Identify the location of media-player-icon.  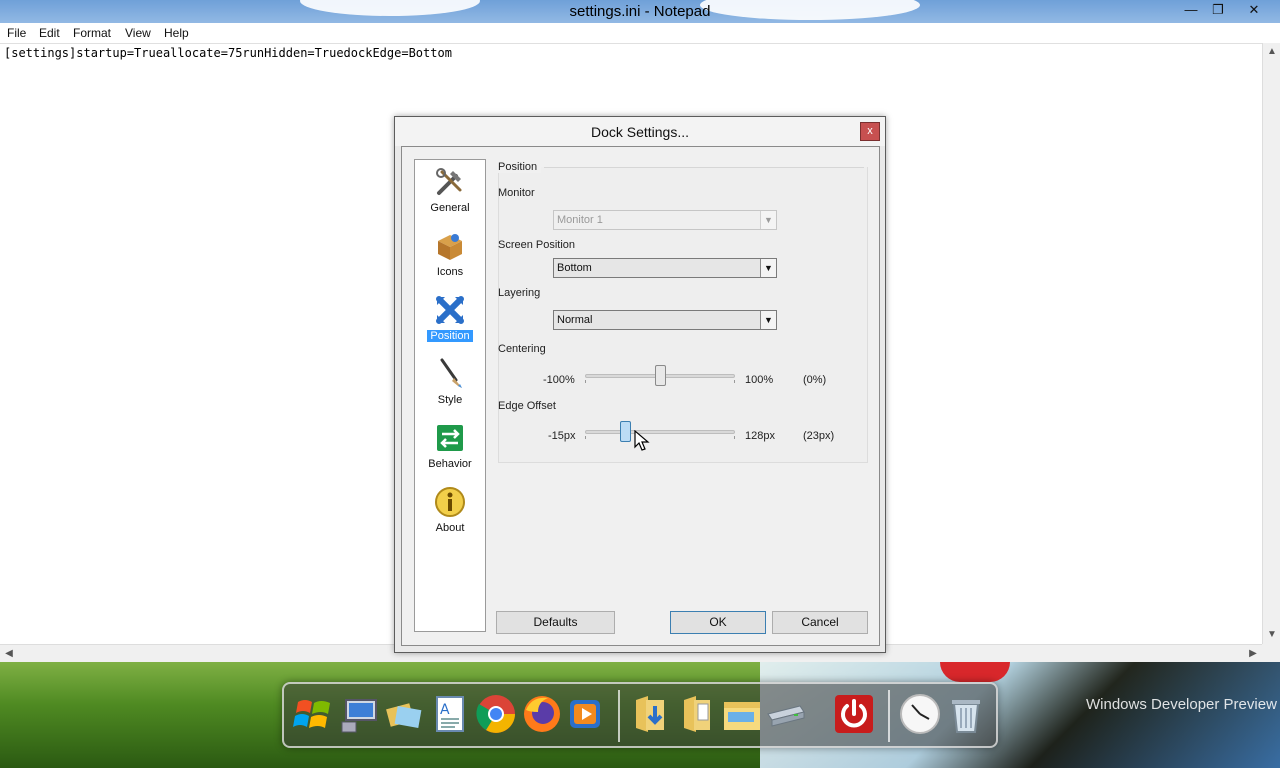
(586, 714).